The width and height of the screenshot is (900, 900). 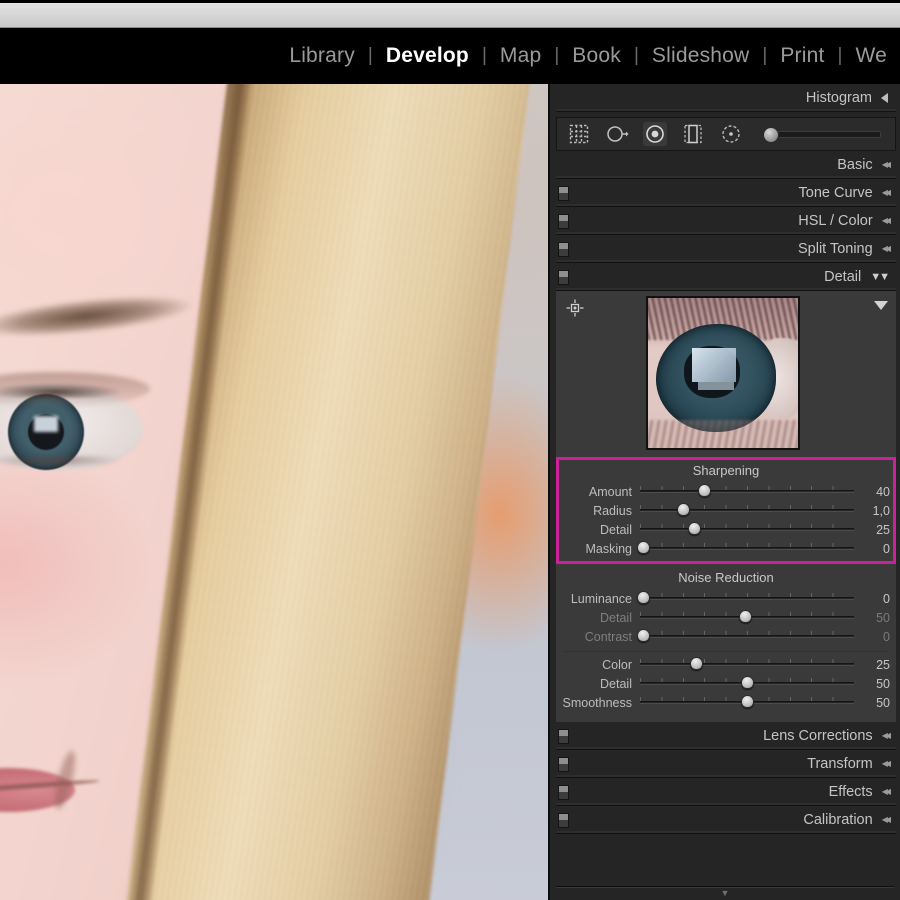 What do you see at coordinates (771, 135) in the screenshot?
I see `brush-slider-knob` at bounding box center [771, 135].